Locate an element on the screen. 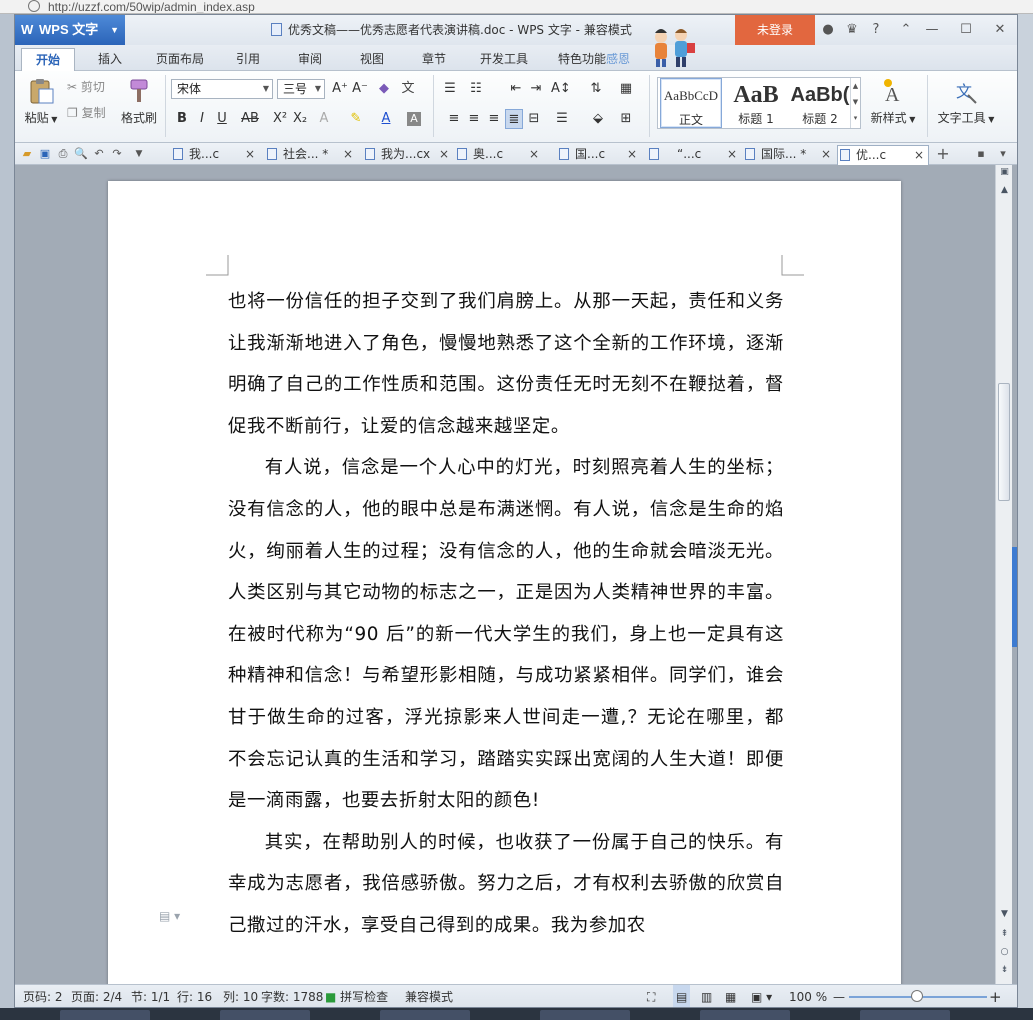 The width and height of the screenshot is (1033, 1020). side-panel-toggle is located at coordinates (1014, 597).